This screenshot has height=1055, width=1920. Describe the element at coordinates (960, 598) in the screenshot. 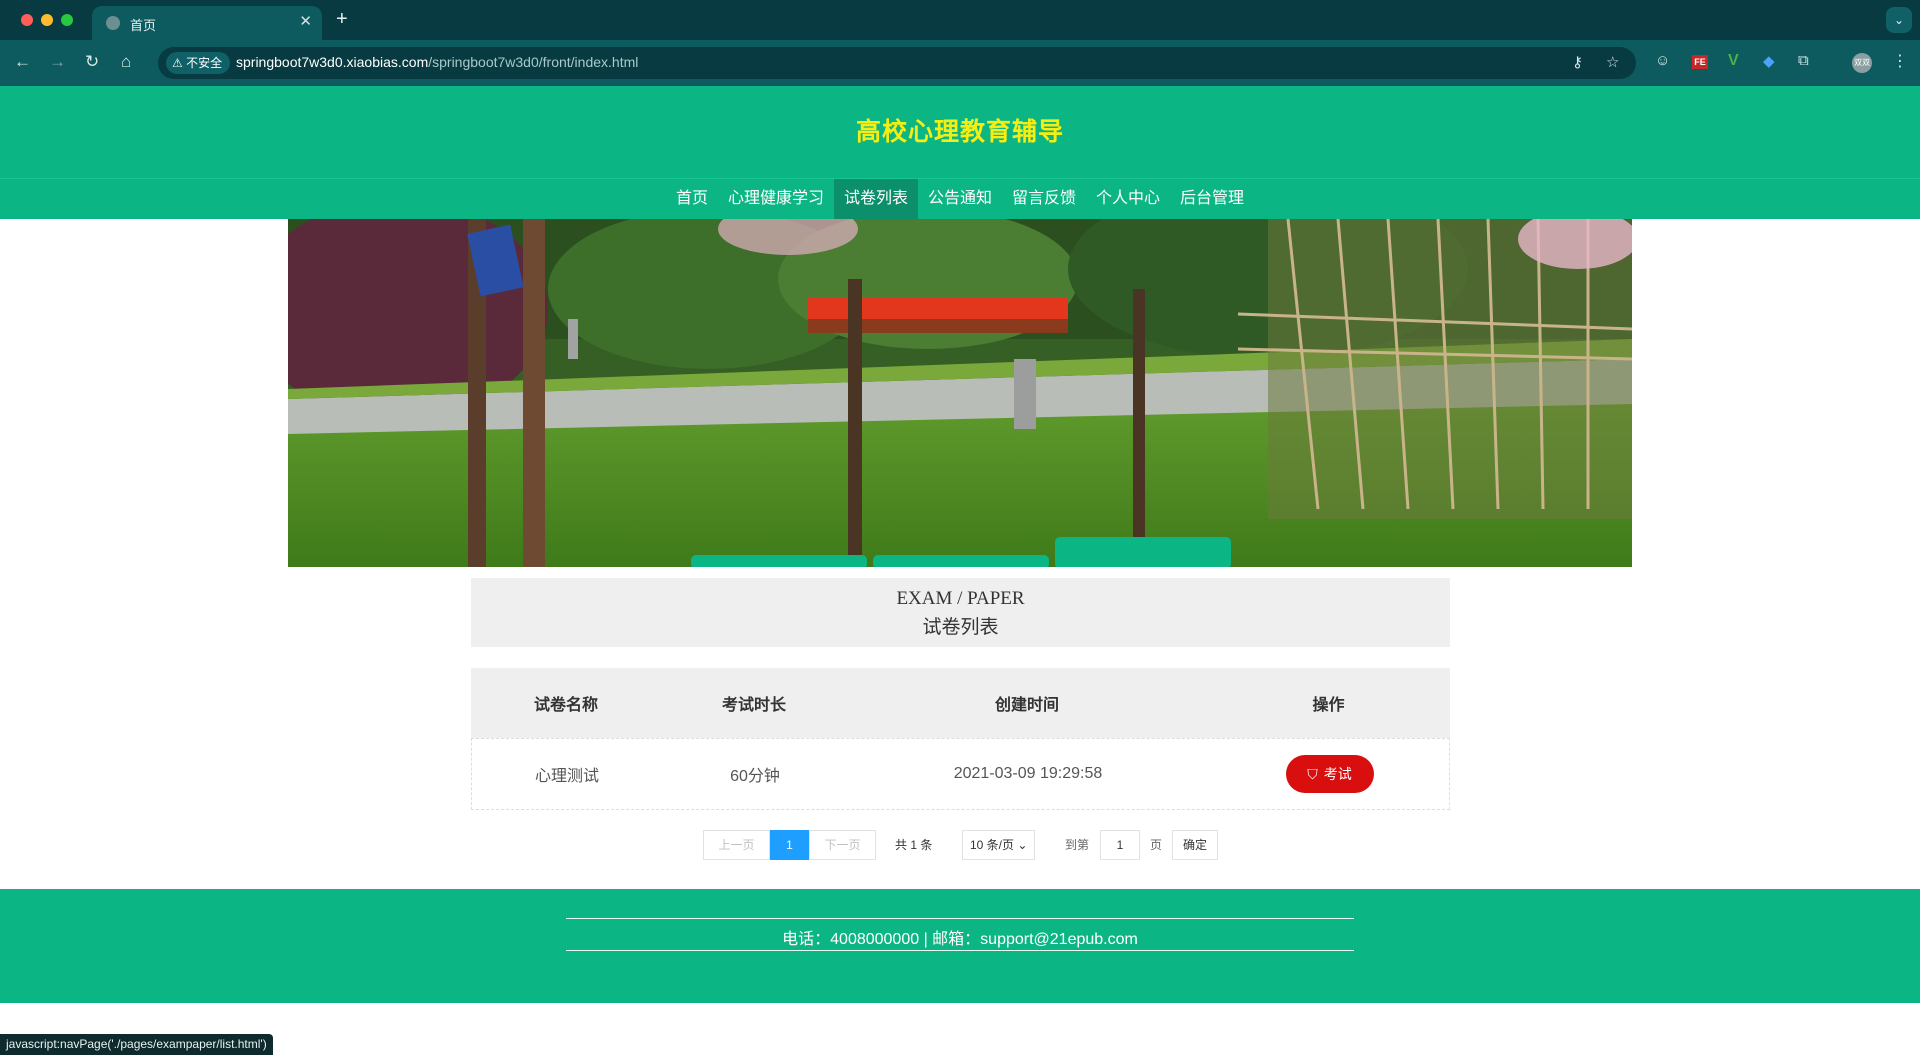

I see `section-title-en: EXAM / PAPER` at that location.